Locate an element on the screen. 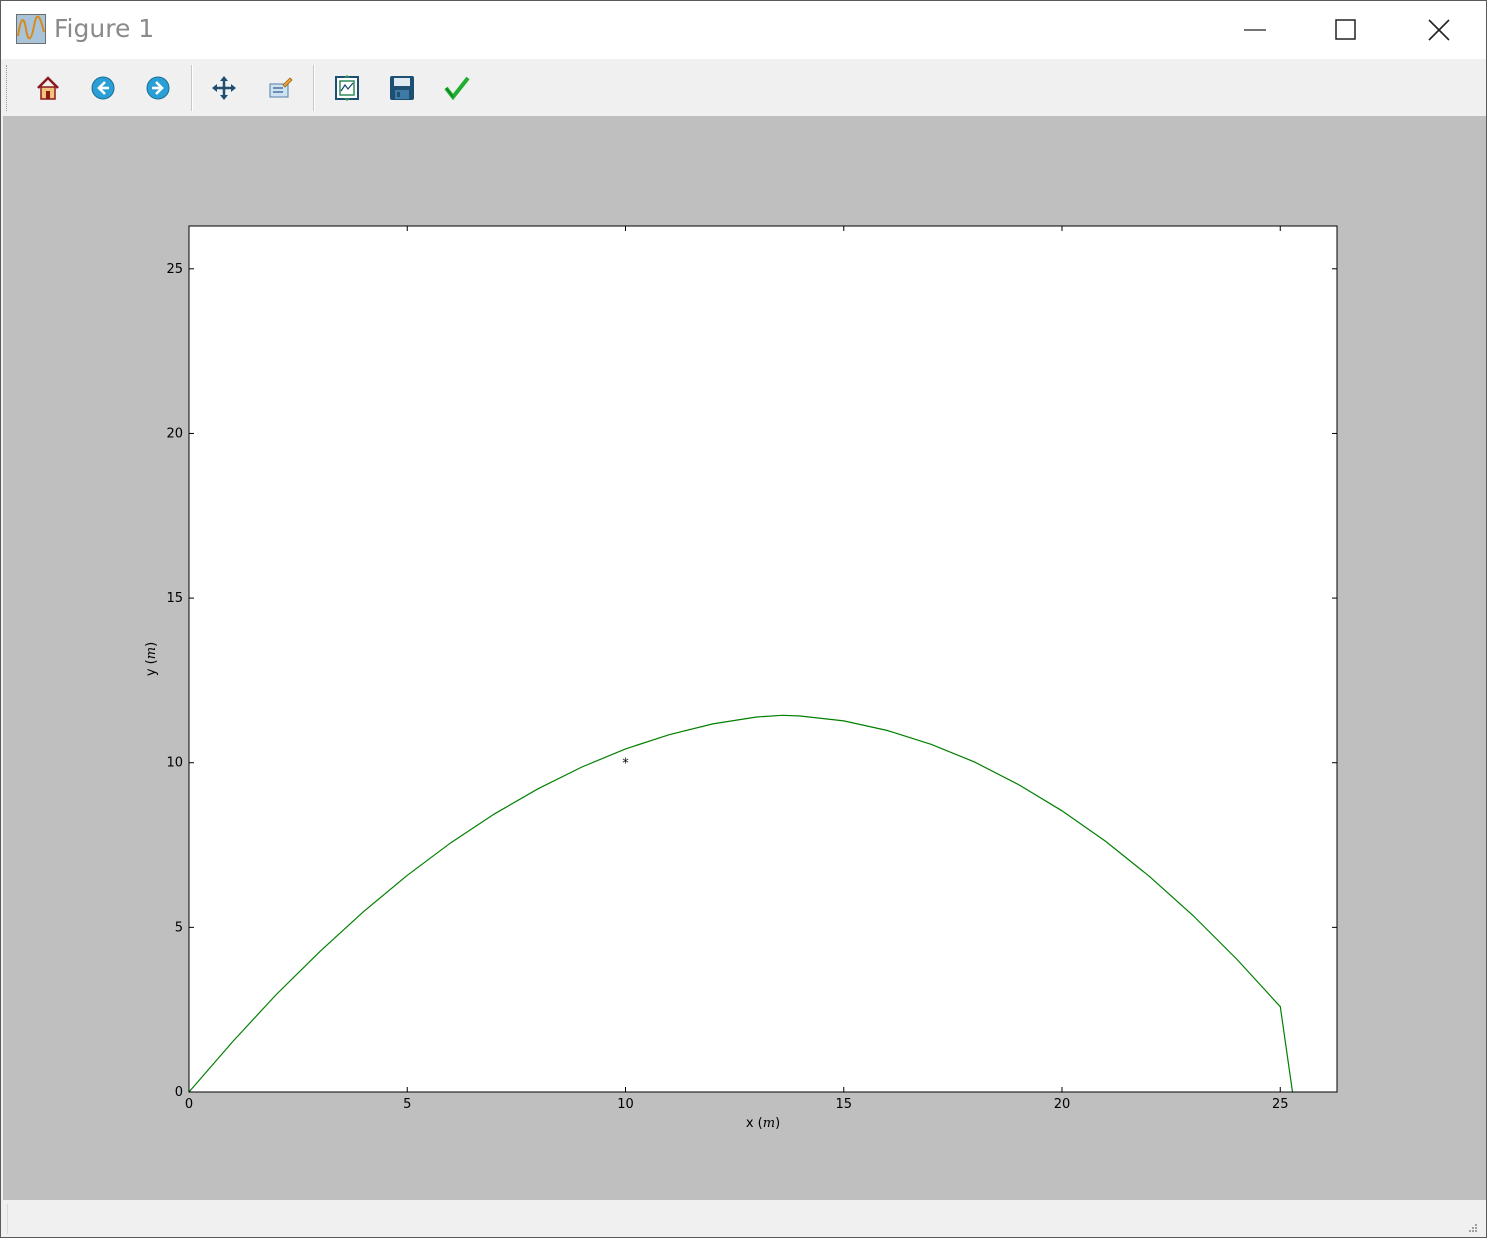  home-icon is located at coordinates (48, 88).